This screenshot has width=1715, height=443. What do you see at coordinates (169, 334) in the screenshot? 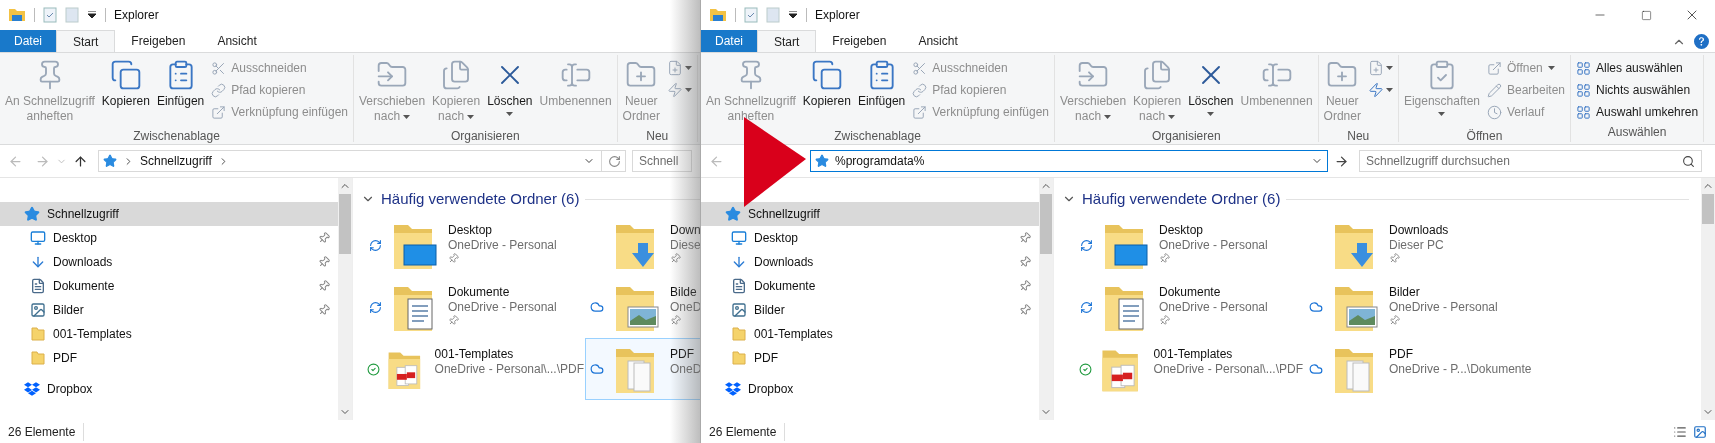
I see `nav-item: 001-Templates` at bounding box center [169, 334].